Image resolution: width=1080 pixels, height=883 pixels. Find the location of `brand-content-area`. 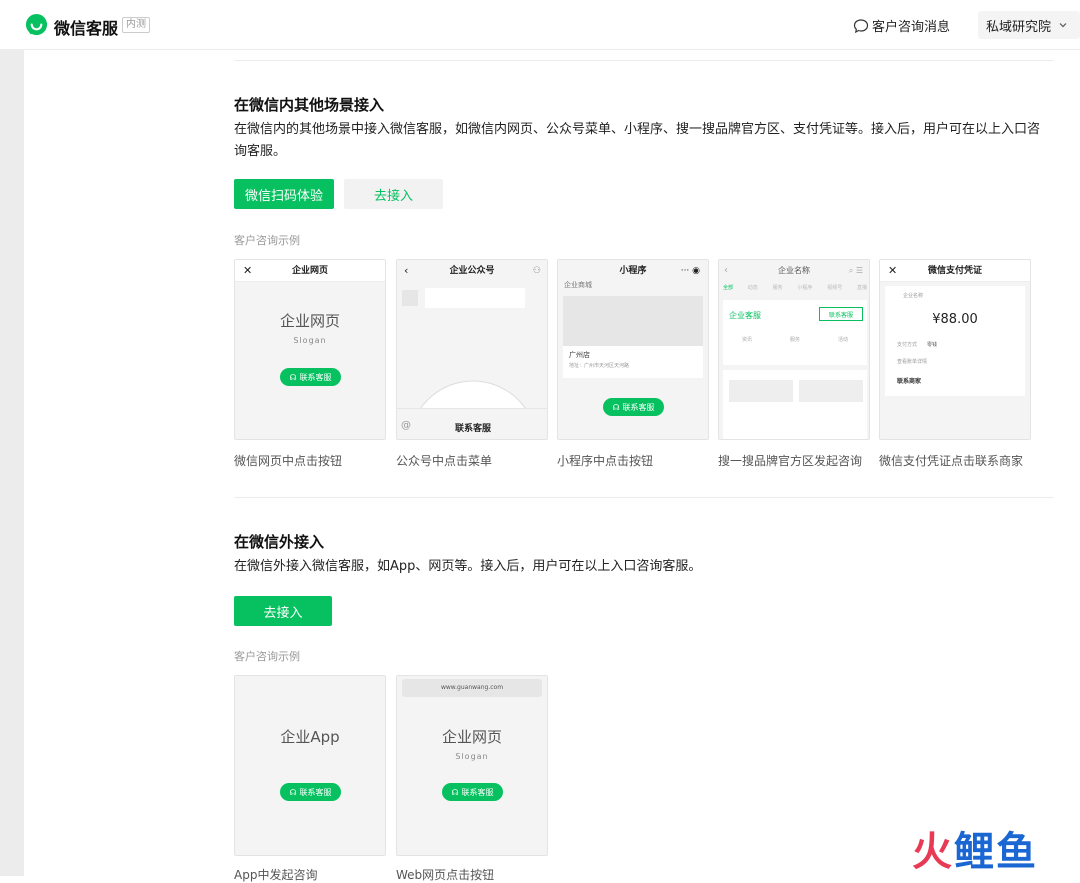

brand-content-area is located at coordinates (795, 404).